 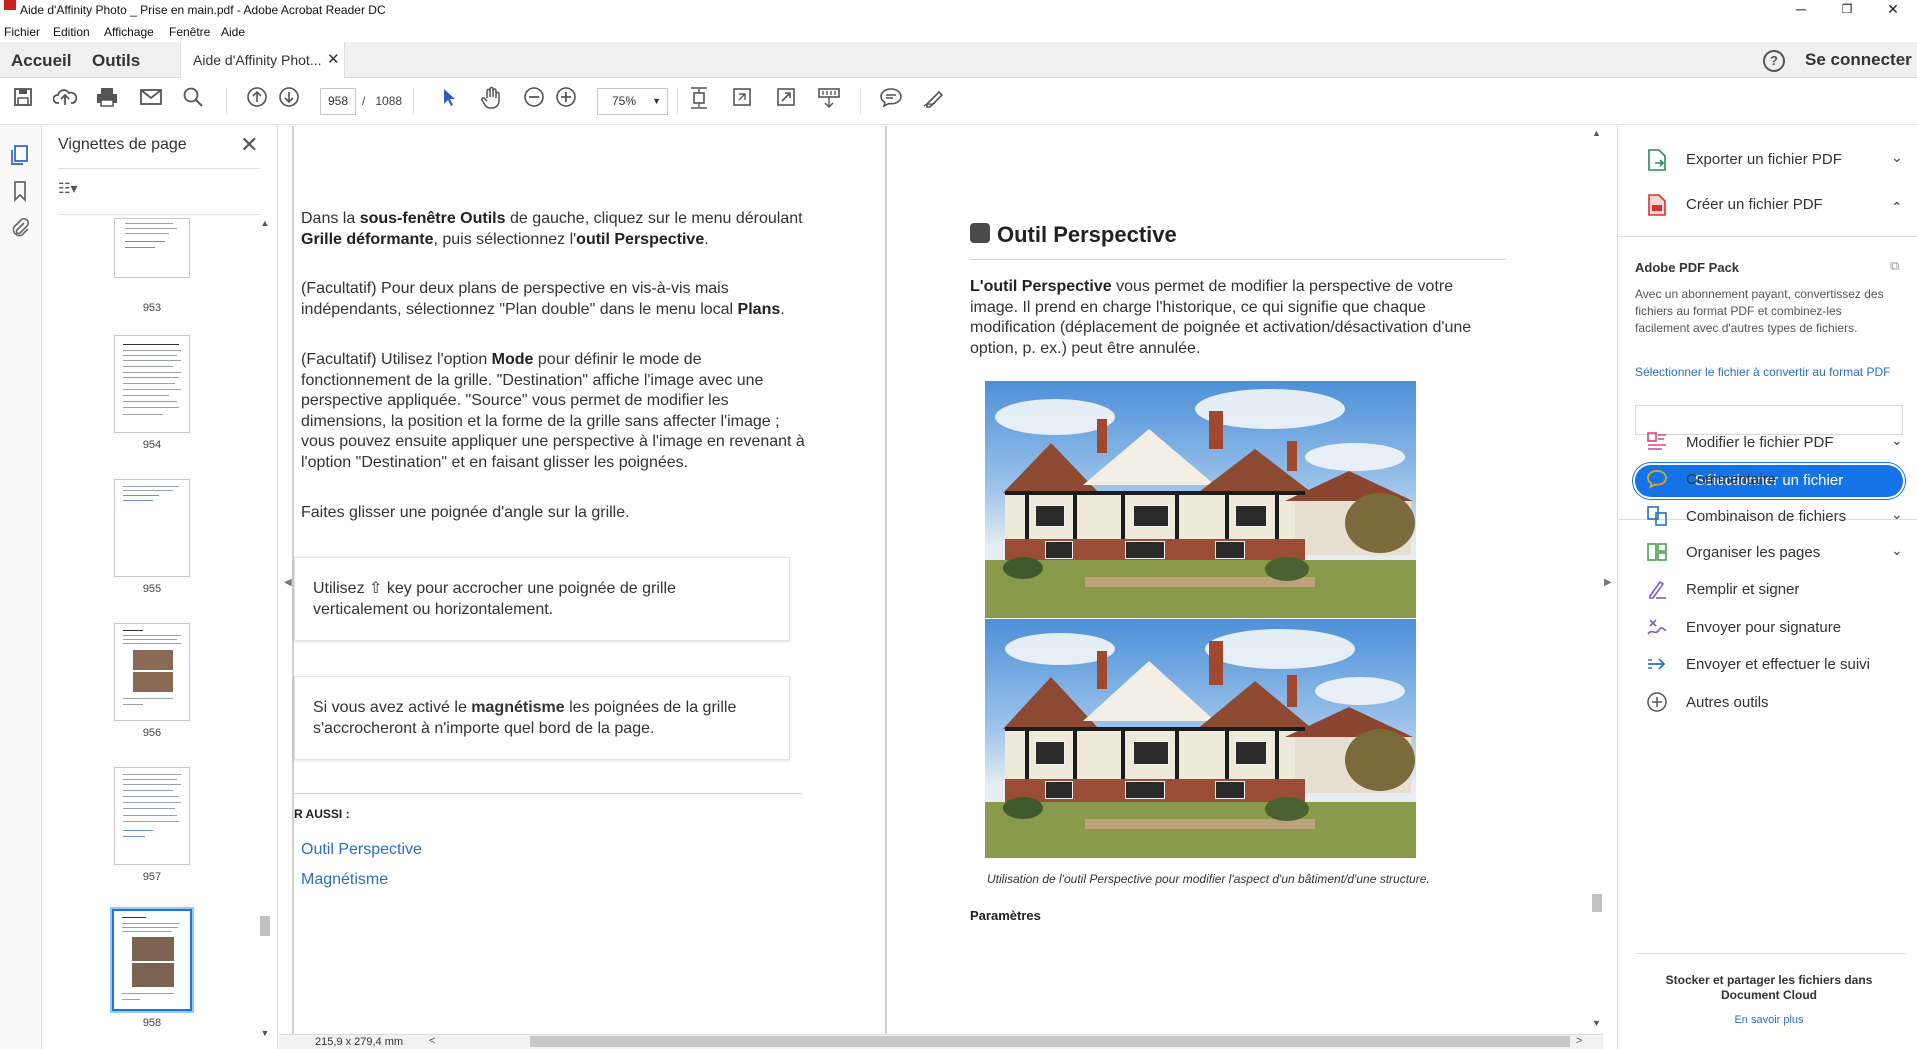 I want to click on prev-page-icon, so click(x=257, y=101).